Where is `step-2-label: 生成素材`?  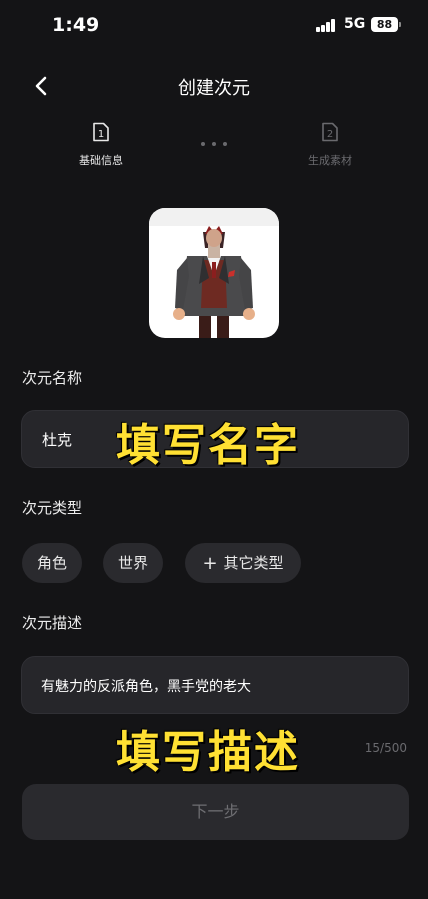
step-2-label: 生成素材 is located at coordinates (330, 160).